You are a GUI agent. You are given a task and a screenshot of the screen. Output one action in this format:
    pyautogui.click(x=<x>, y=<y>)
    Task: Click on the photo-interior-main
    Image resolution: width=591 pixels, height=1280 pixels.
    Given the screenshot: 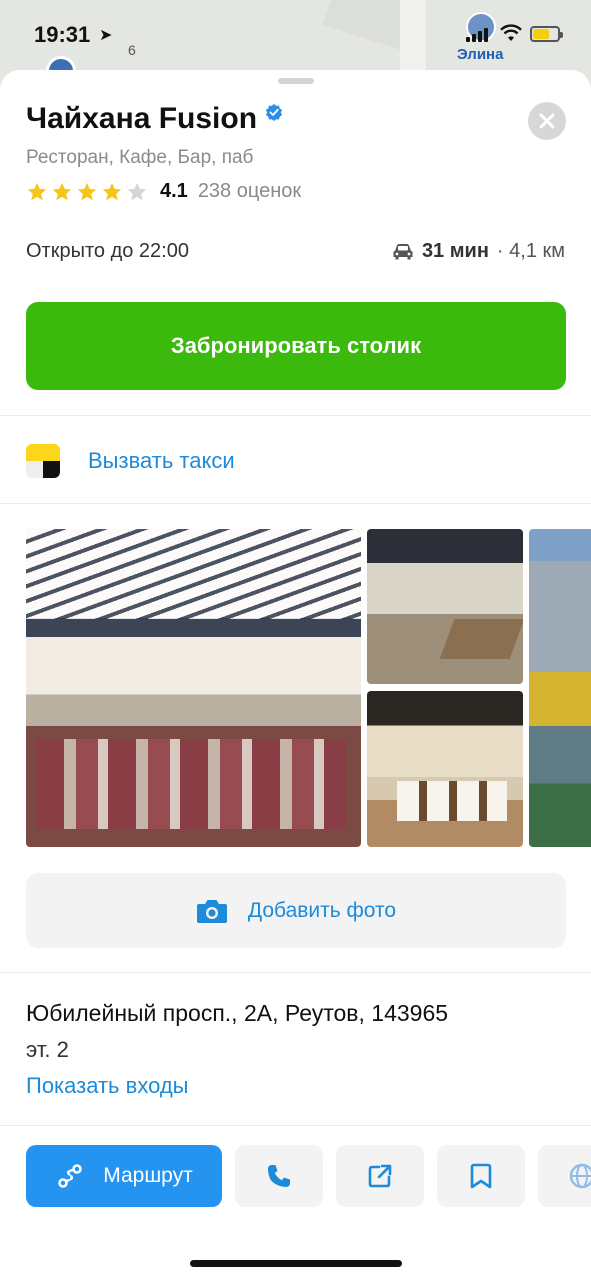 What is the action you would take?
    pyautogui.click(x=193, y=688)
    